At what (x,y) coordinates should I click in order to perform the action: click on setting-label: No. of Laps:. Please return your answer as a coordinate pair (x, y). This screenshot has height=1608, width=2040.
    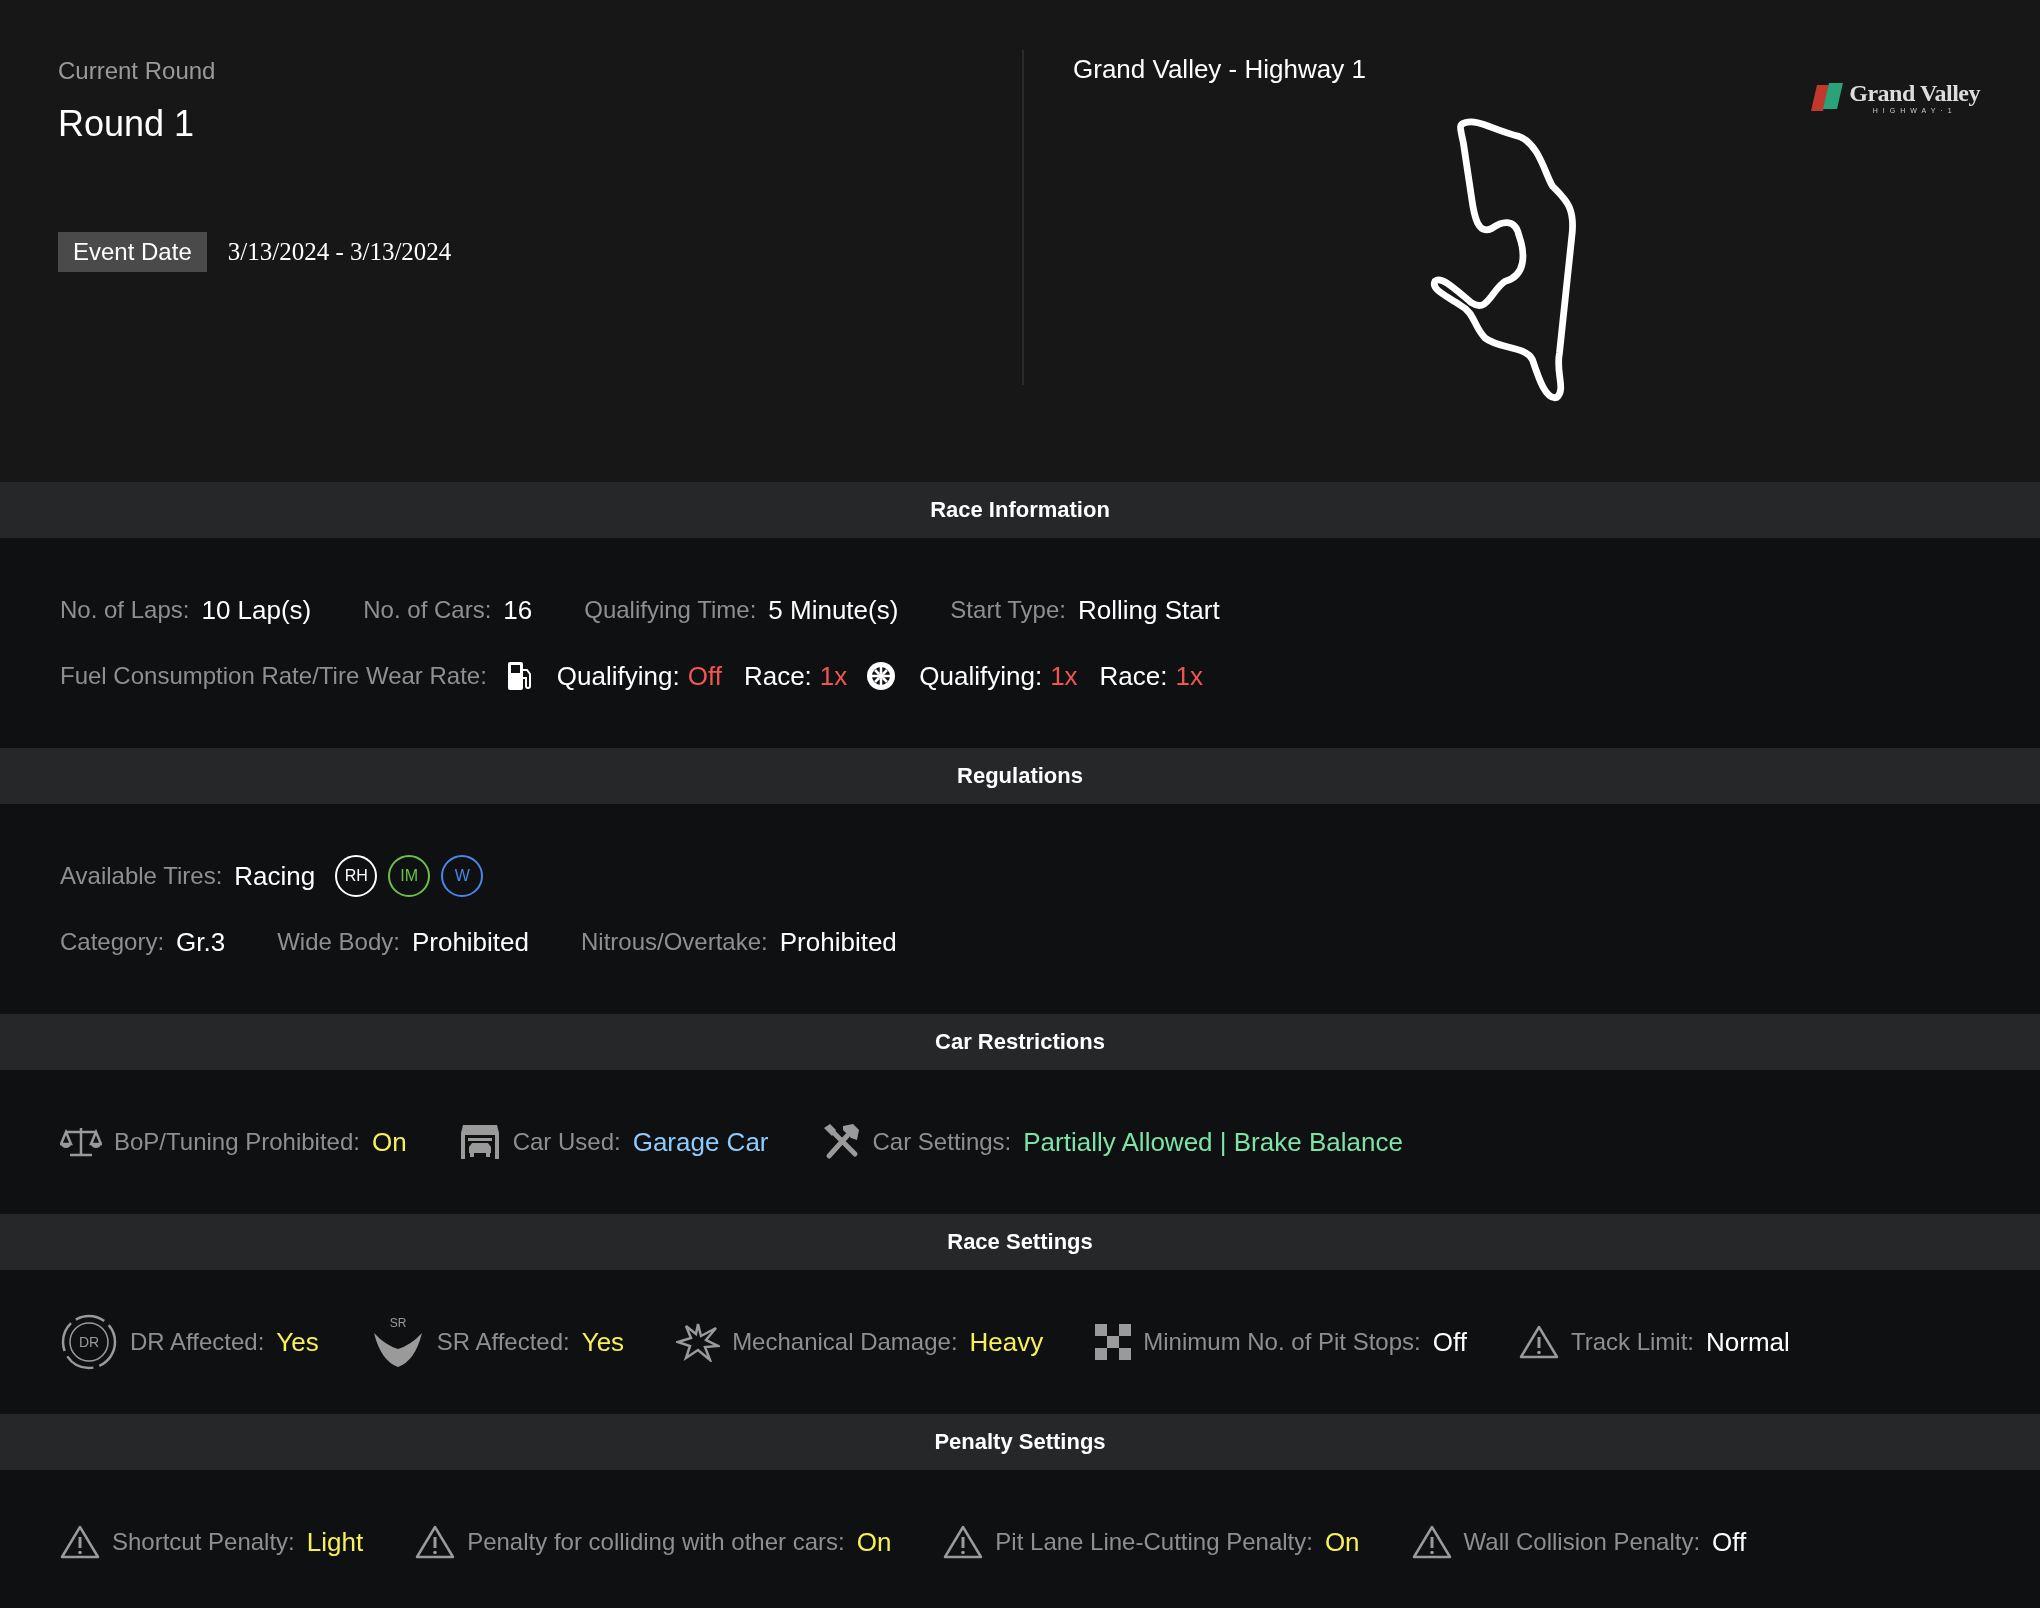
    Looking at the image, I should click on (125, 610).